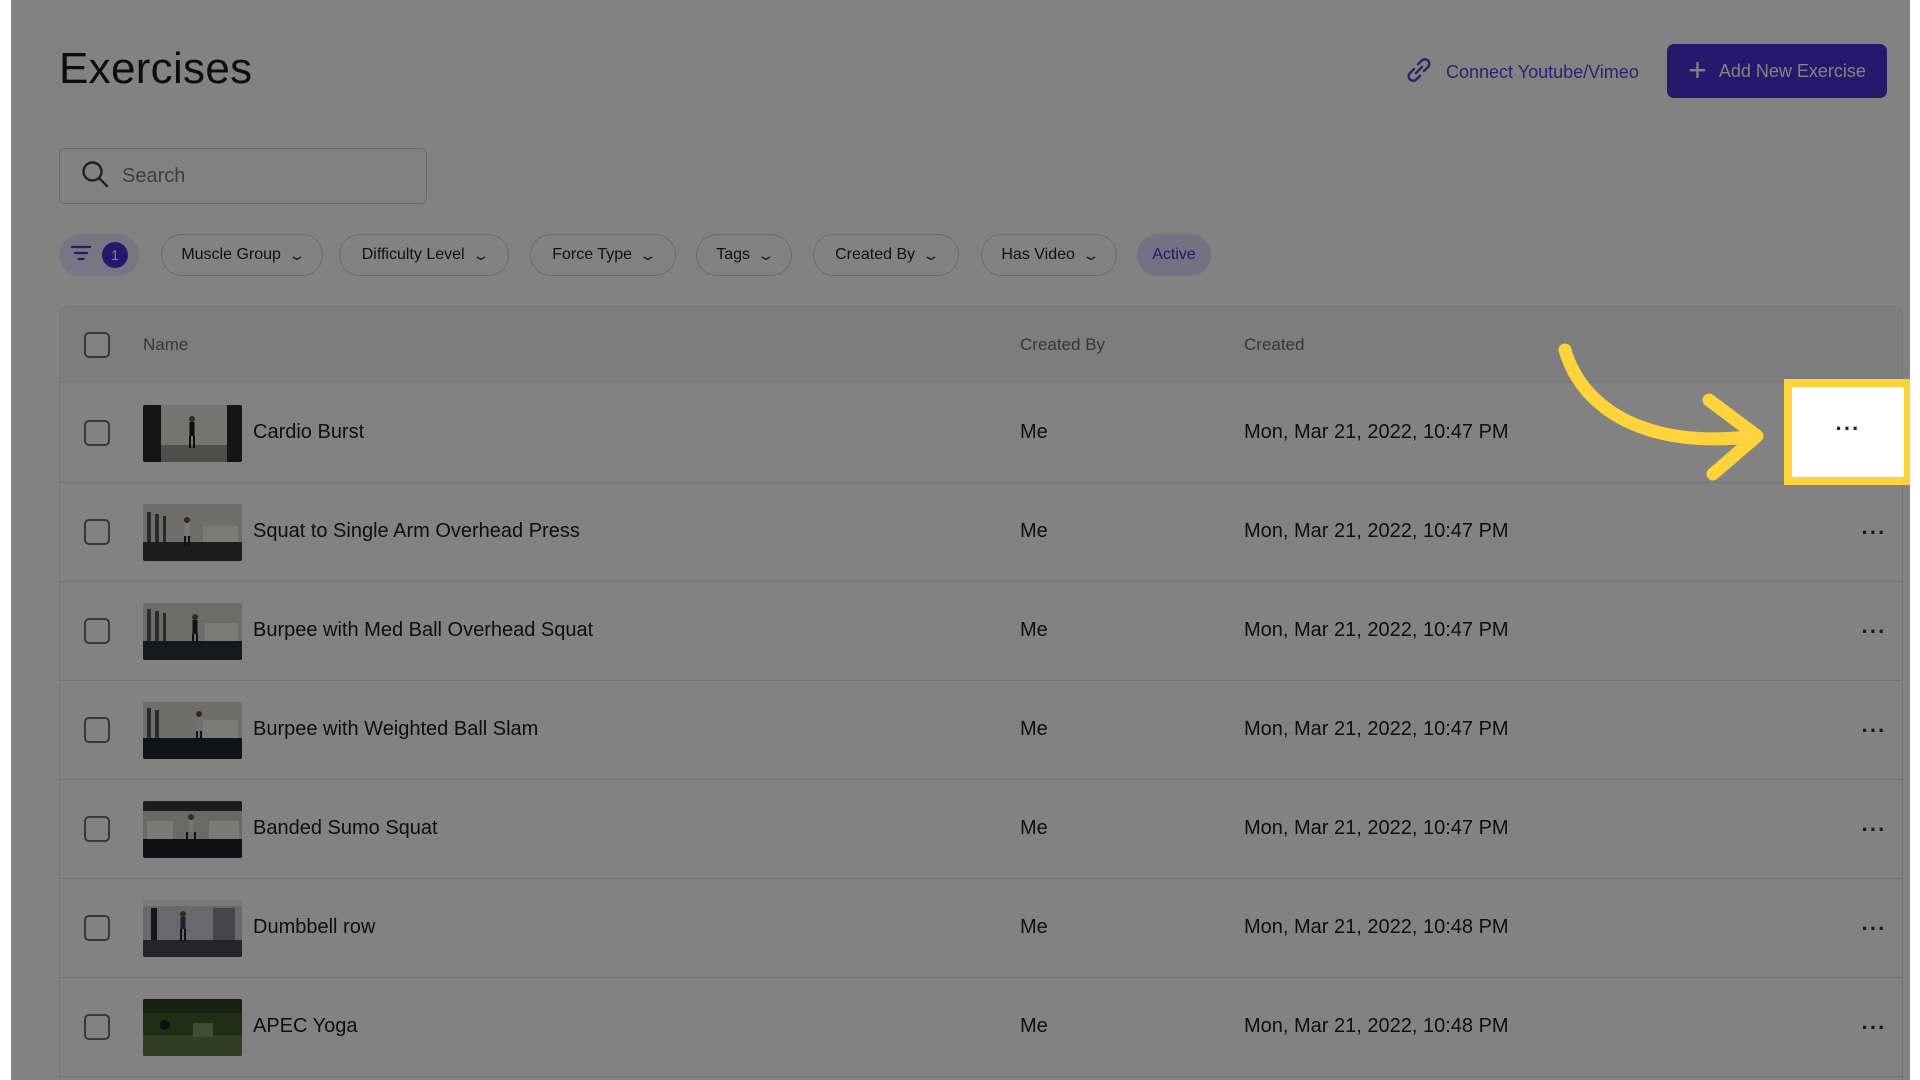 Image resolution: width=1920 pixels, height=1080 pixels. Describe the element at coordinates (592, 254) in the screenshot. I see `force-type-label: Force Type` at that location.